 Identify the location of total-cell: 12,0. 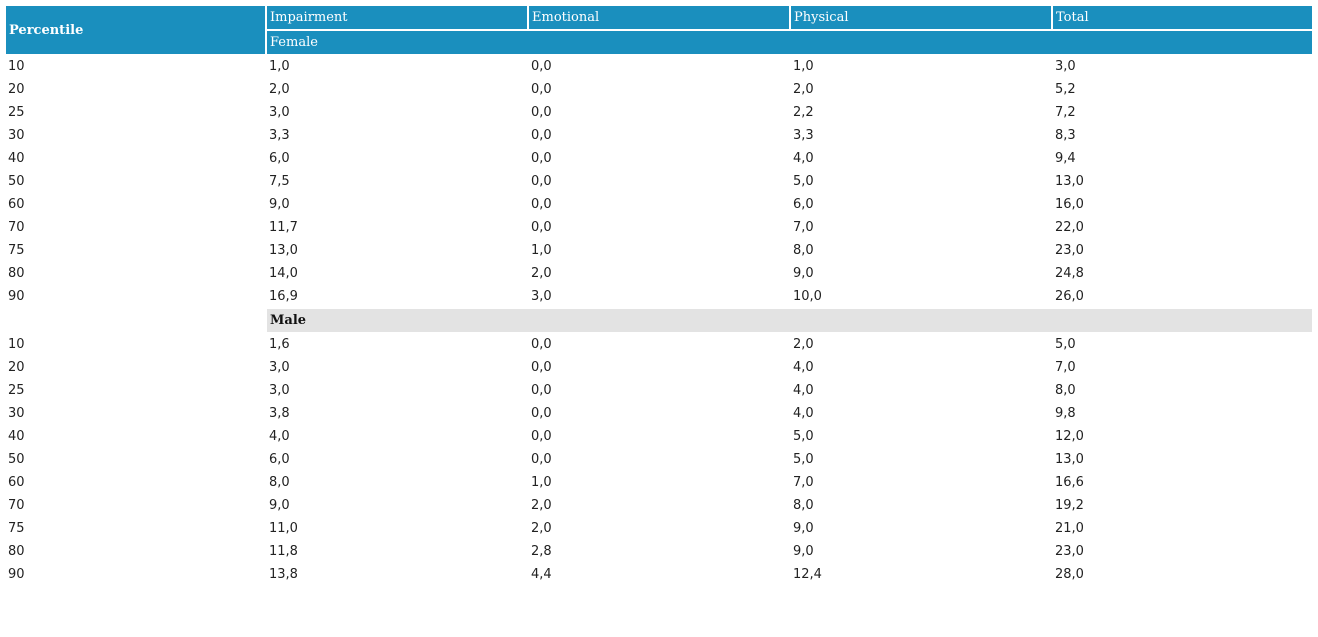
(1069, 436).